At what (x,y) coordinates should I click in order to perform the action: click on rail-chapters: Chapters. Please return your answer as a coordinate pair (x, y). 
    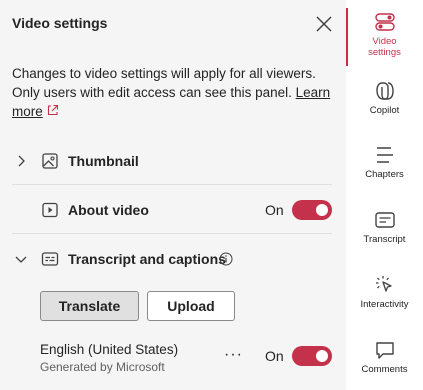
    Looking at the image, I should click on (384, 162).